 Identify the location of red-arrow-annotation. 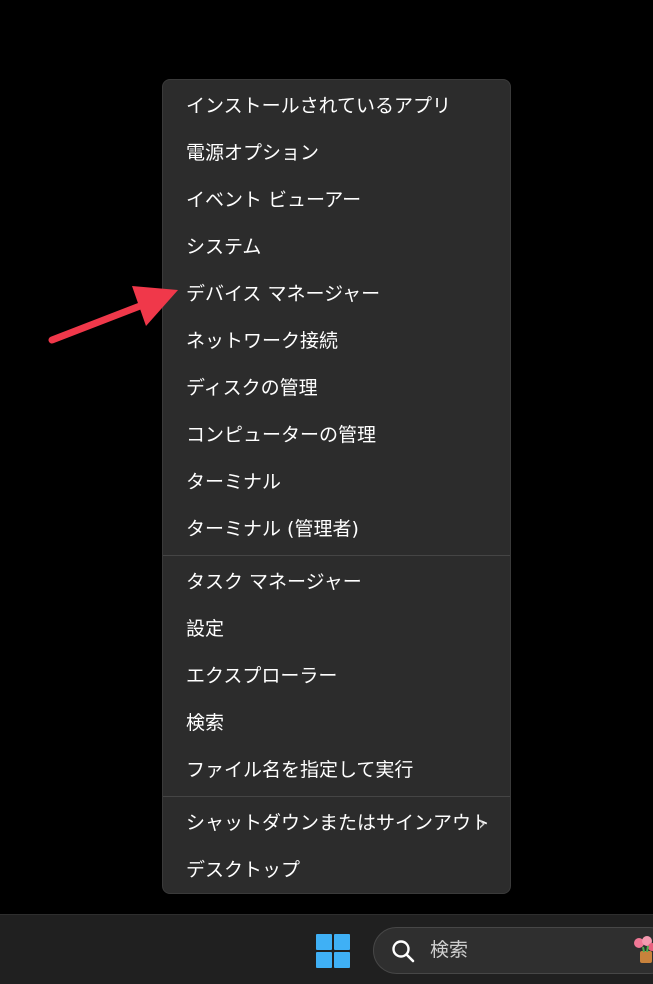
(113, 315).